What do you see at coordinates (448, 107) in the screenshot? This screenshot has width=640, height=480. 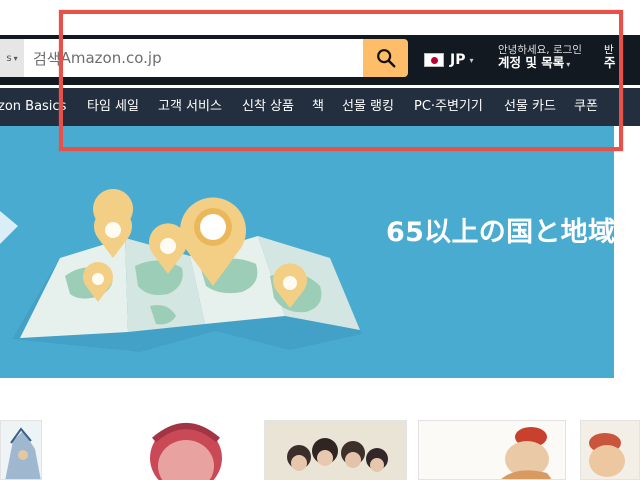 I see `nav-item-pc-peripherals: PC·주변기기` at bounding box center [448, 107].